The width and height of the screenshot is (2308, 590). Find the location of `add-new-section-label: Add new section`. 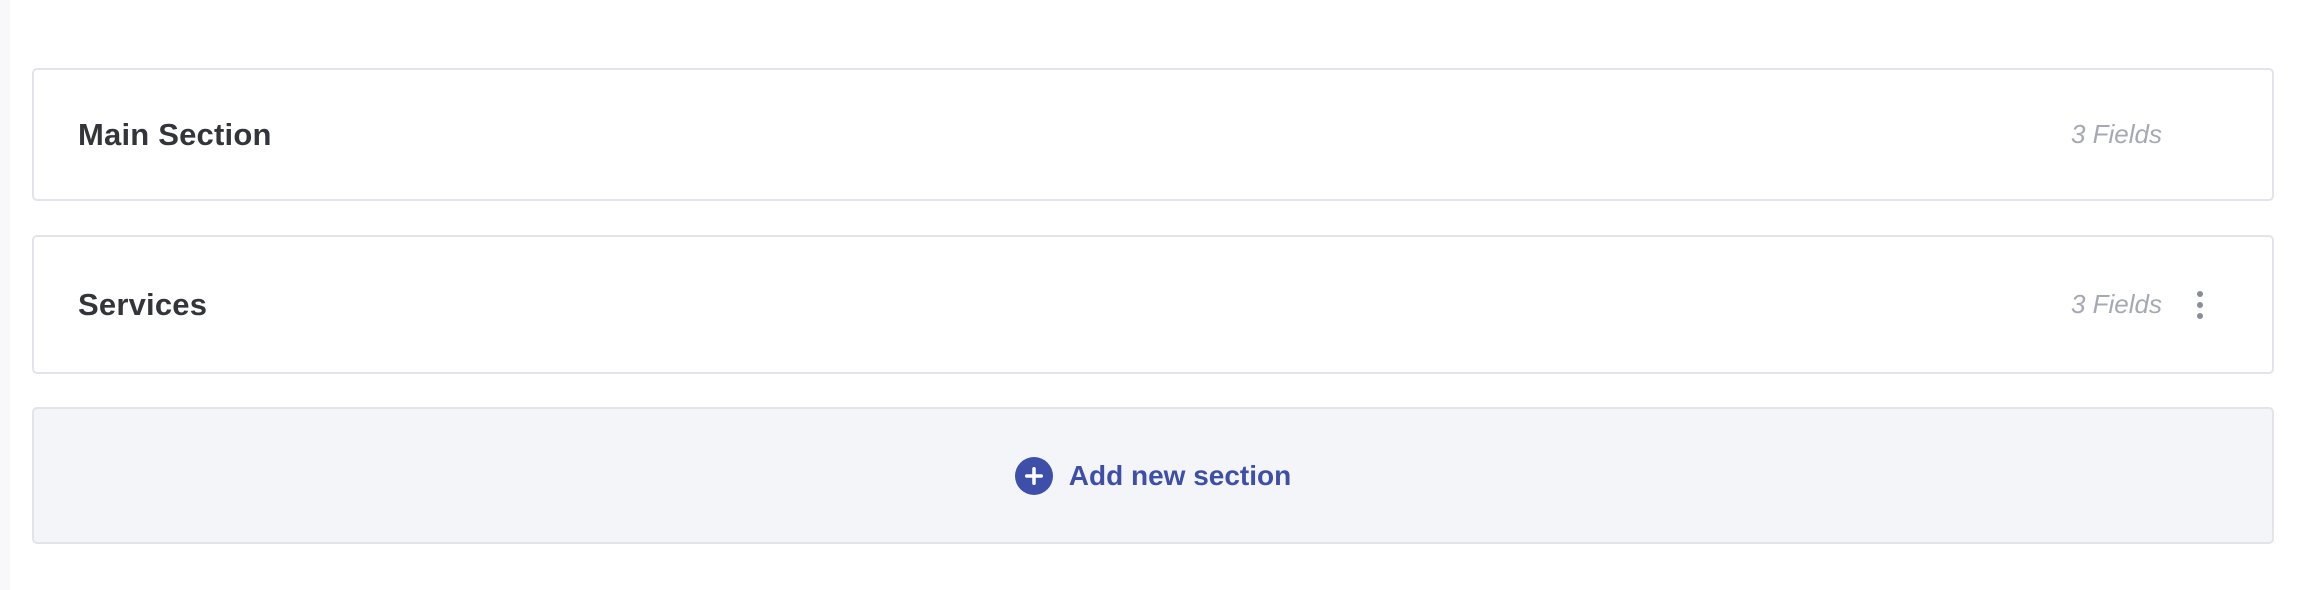

add-new-section-label: Add new section is located at coordinates (1180, 475).